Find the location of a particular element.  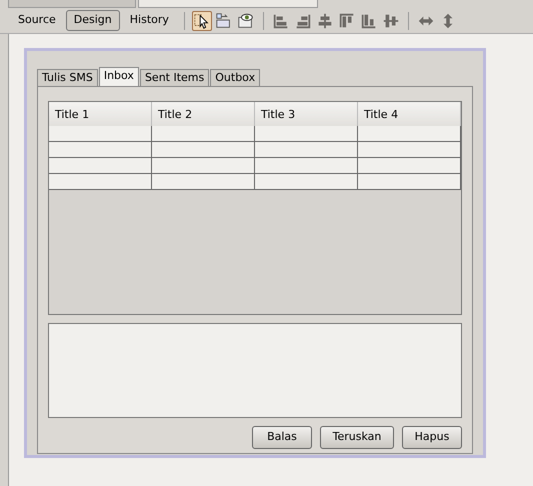

action-button: Balas is located at coordinates (282, 437).